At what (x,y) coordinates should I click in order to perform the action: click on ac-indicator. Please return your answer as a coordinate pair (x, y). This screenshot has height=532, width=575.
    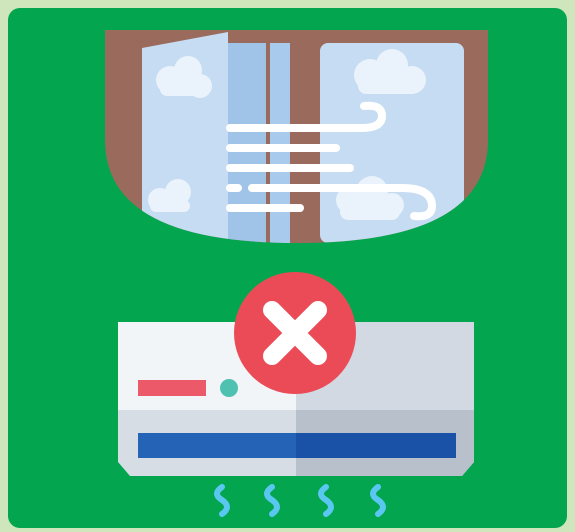
    Looking at the image, I should click on (172, 388).